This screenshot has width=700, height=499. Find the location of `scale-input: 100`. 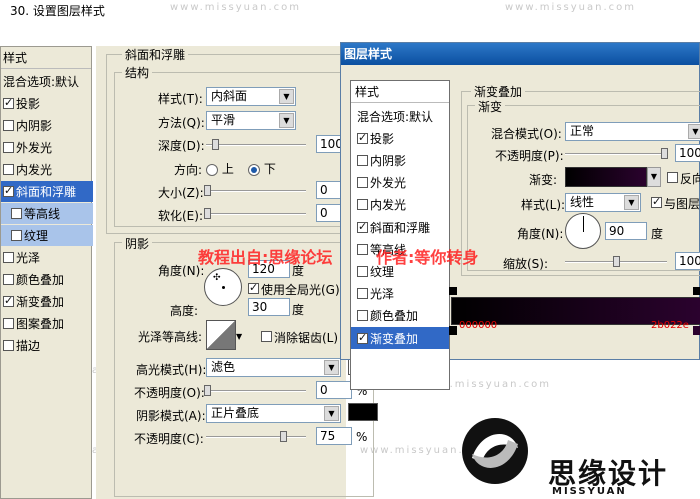

scale-input: 100 is located at coordinates (687, 261).